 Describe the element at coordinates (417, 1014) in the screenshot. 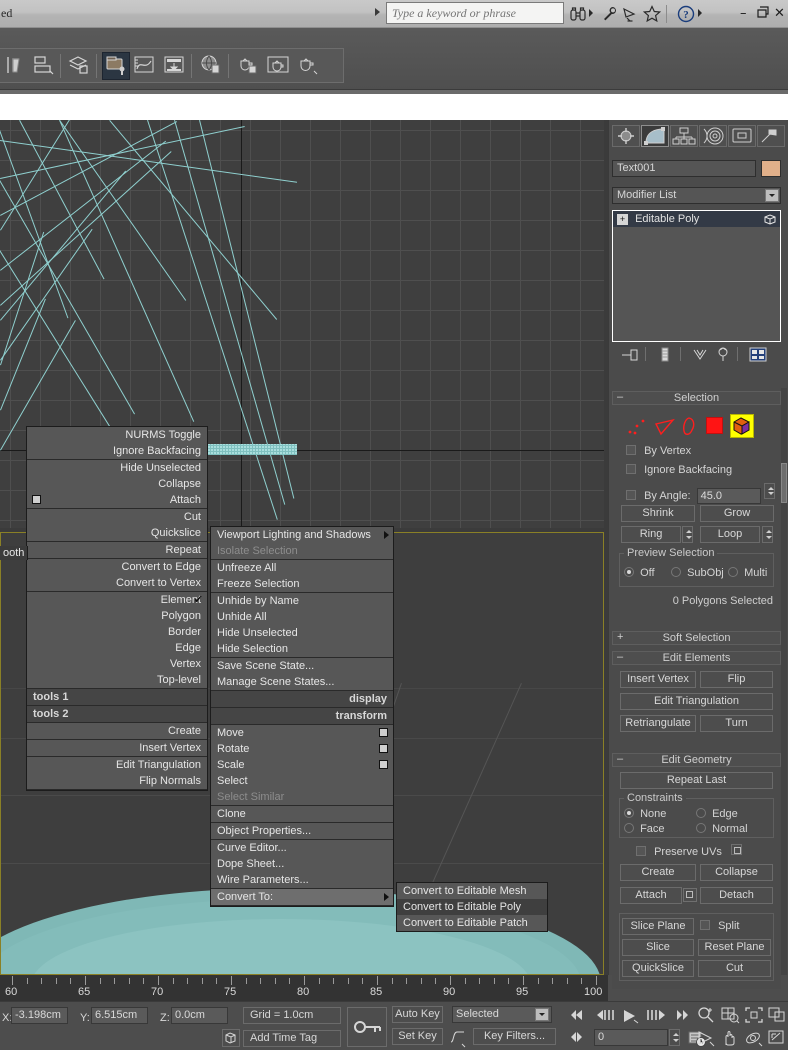

I see `auto-key-button: Auto Key` at that location.